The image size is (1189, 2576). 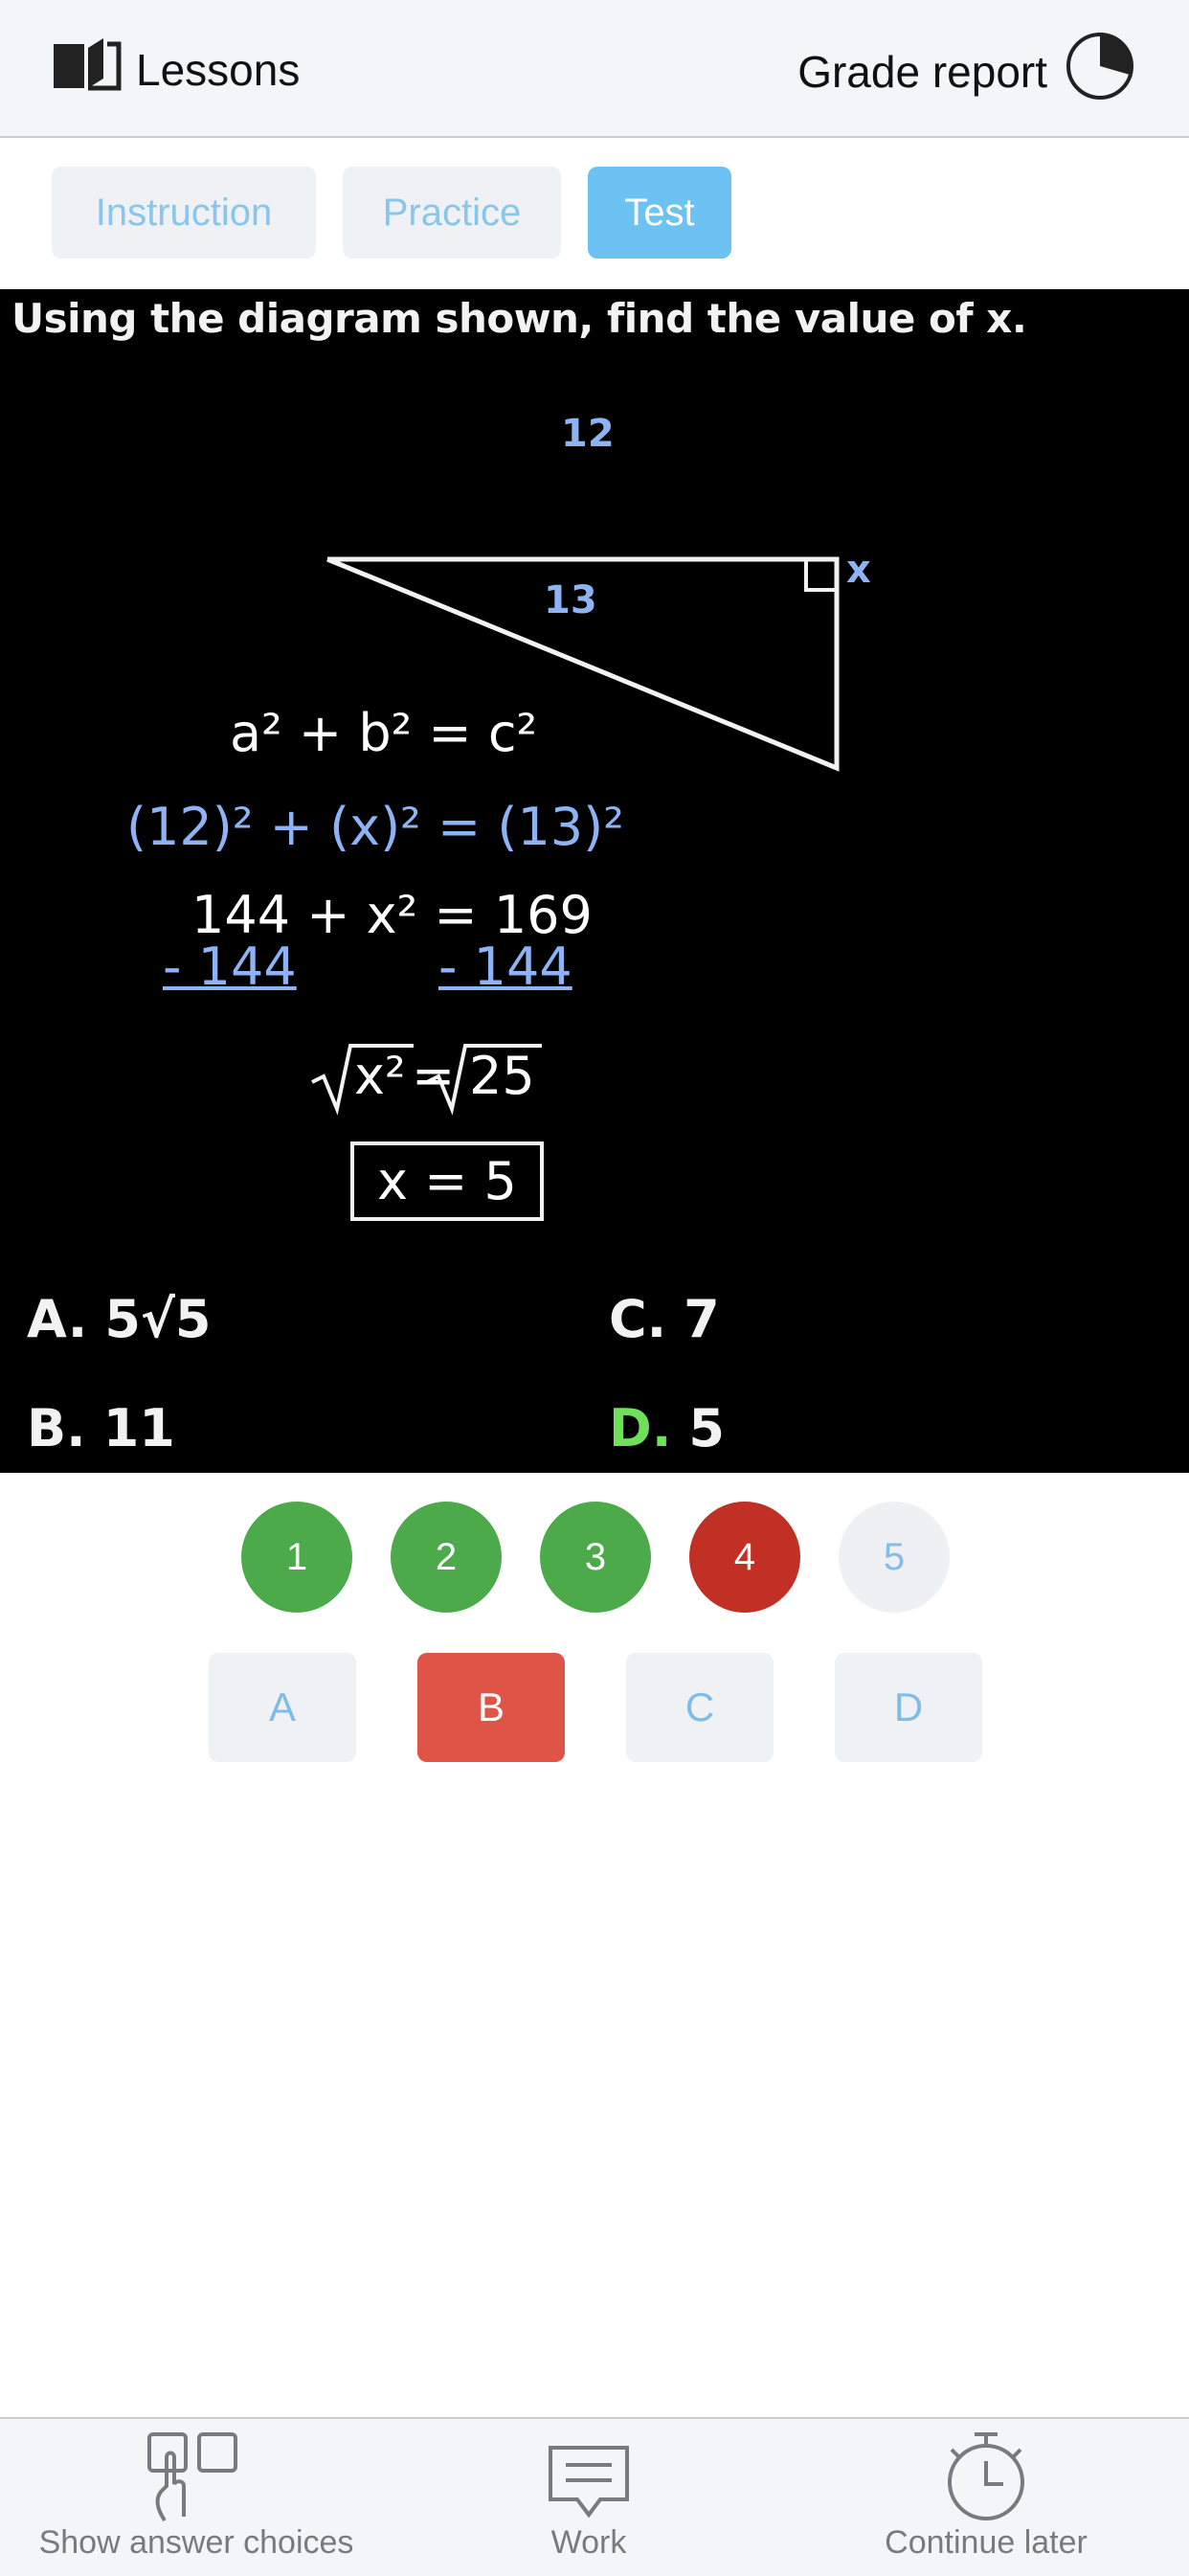 What do you see at coordinates (922, 71) in the screenshot?
I see `grade-report-label: Grade report` at bounding box center [922, 71].